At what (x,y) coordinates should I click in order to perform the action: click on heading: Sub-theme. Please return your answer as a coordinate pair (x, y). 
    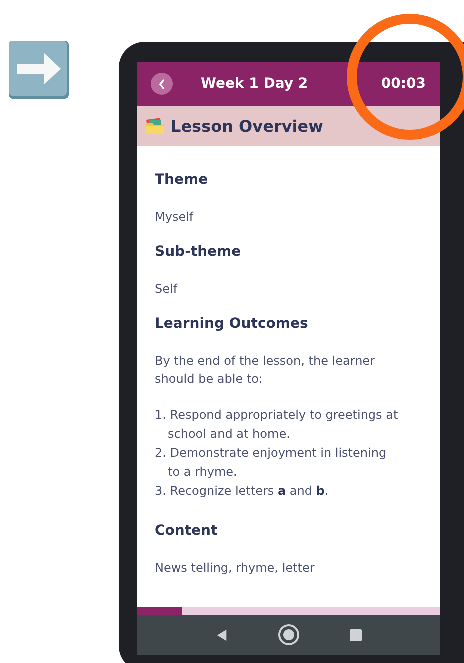
    Looking at the image, I should click on (198, 252).